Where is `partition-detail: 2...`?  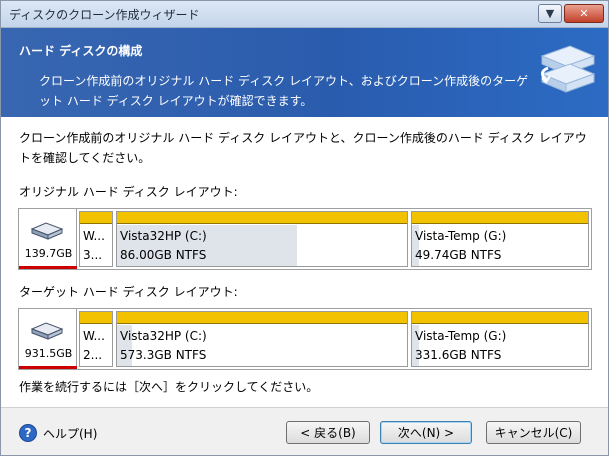 partition-detail: 2... is located at coordinates (93, 355).